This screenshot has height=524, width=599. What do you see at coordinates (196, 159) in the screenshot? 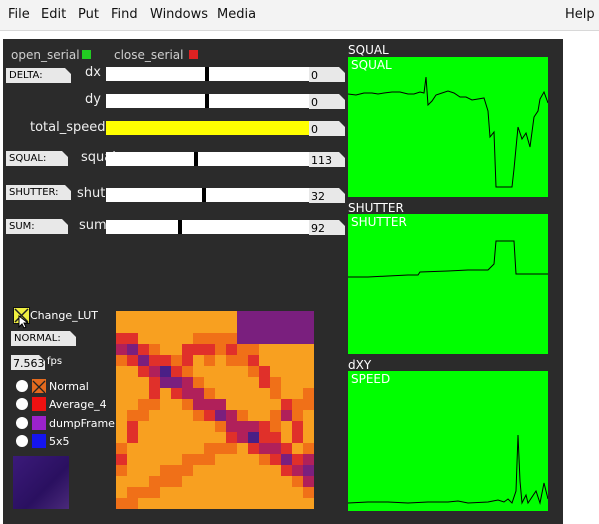
I see `squal-slider-knob` at bounding box center [196, 159].